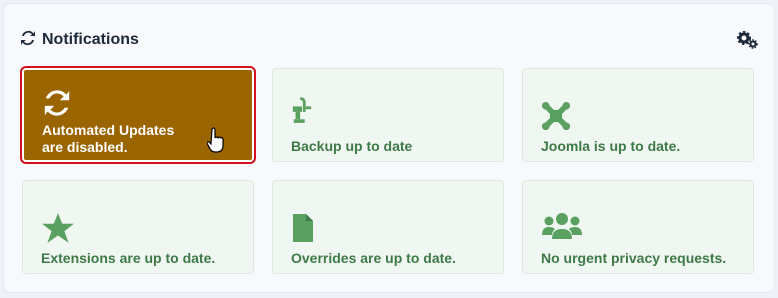 This screenshot has height=298, width=778. I want to click on tile-label: No urgent privacy requests., so click(634, 258).